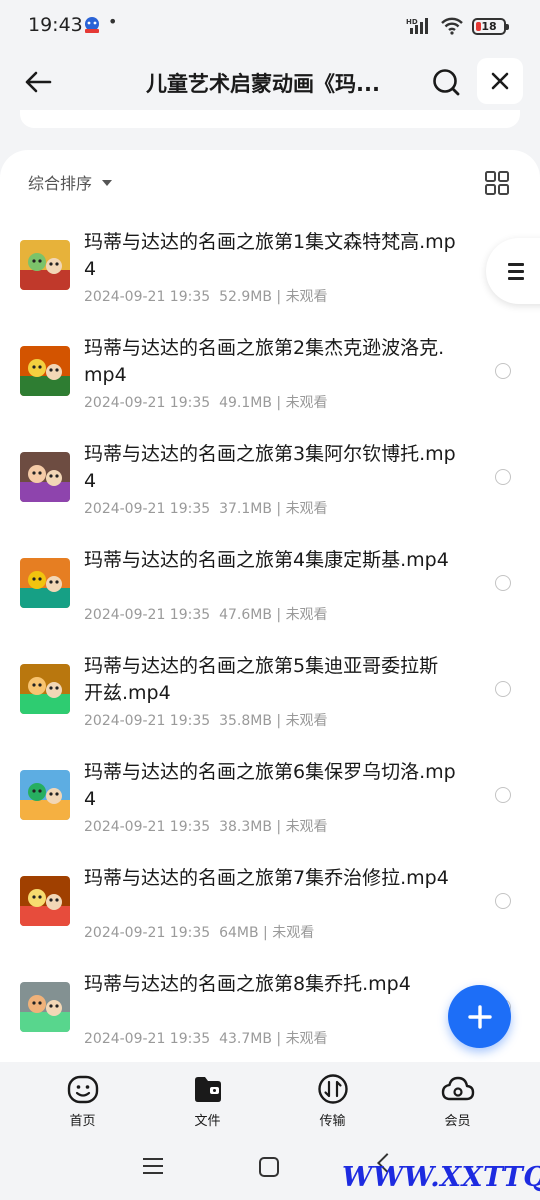  Describe the element at coordinates (269, 1167) in the screenshot. I see `home-button` at that location.